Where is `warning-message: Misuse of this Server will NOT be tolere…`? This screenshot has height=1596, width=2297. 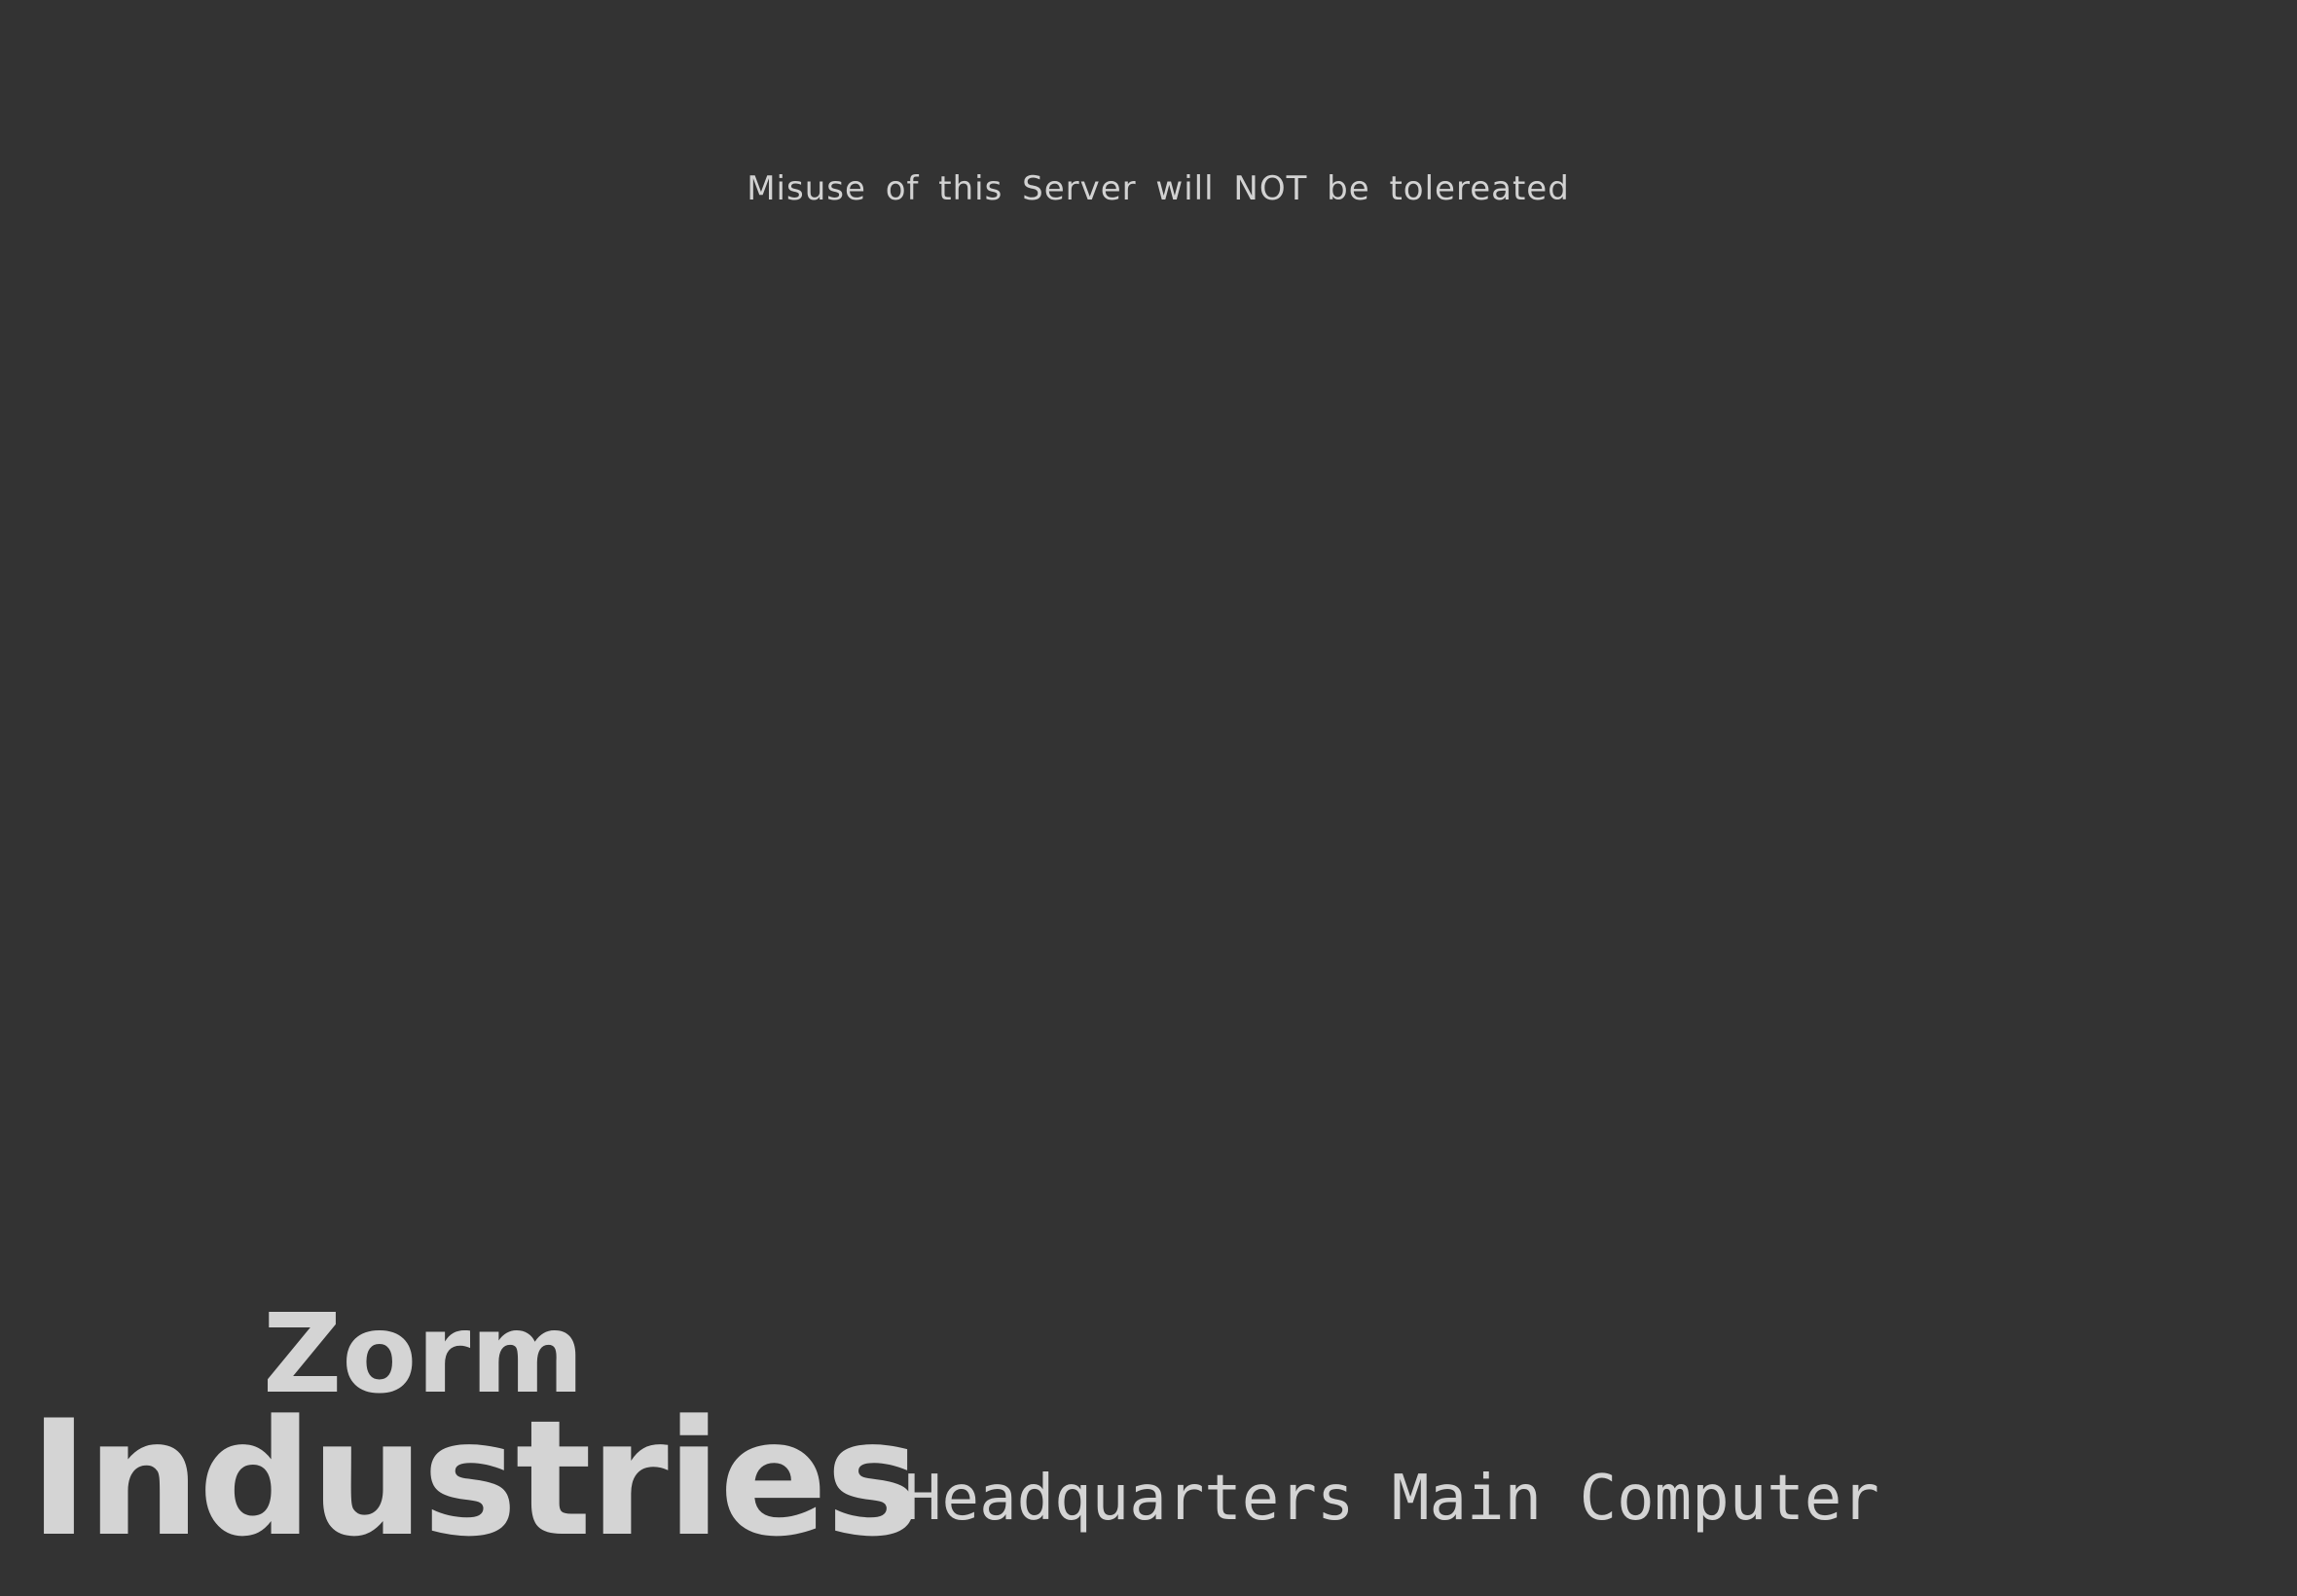
warning-message: Misuse of this Server will NOT be tolere… is located at coordinates (1158, 188).